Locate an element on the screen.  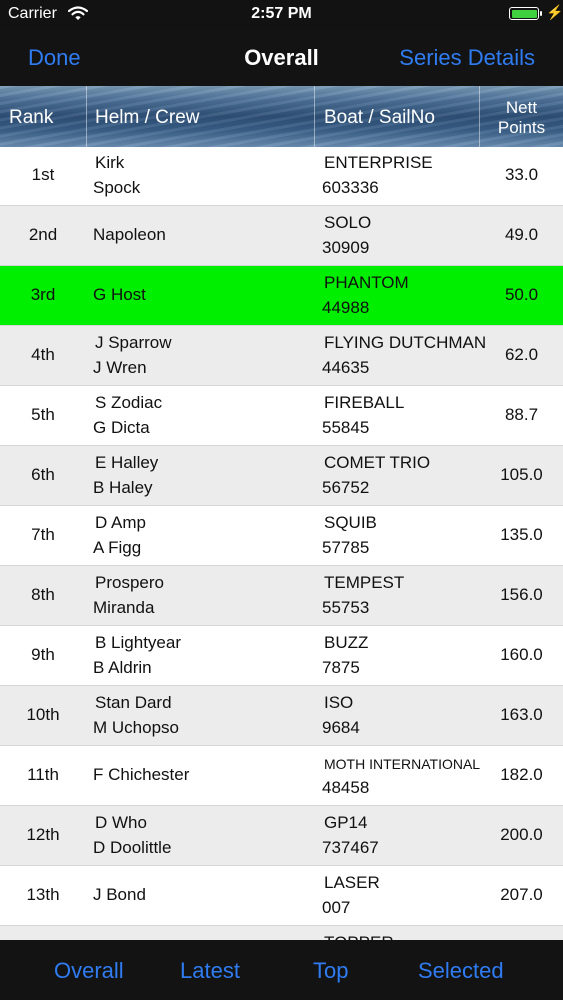
row-nett-points: 135.0 is located at coordinates (521, 534).